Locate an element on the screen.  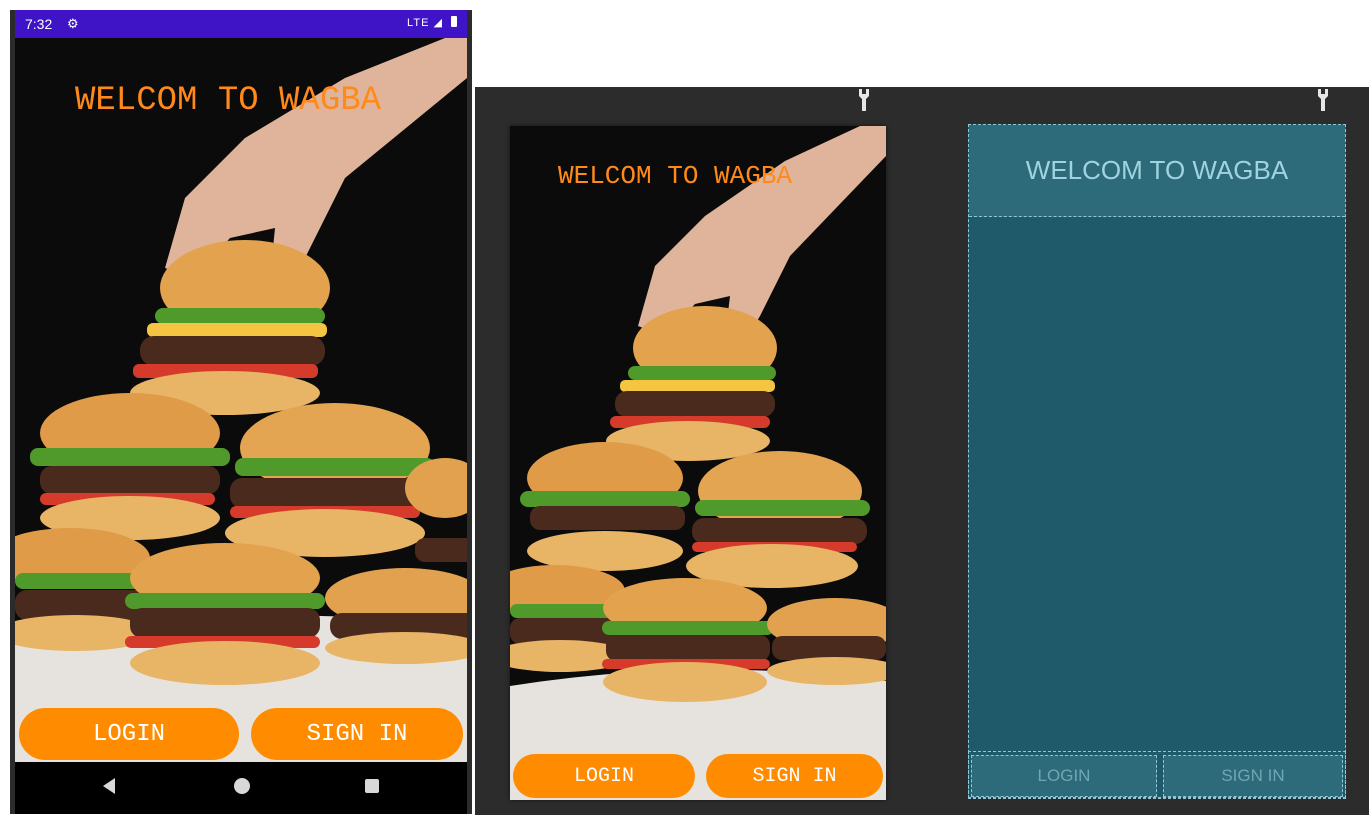
recent-apps-icon is located at coordinates (372, 786).